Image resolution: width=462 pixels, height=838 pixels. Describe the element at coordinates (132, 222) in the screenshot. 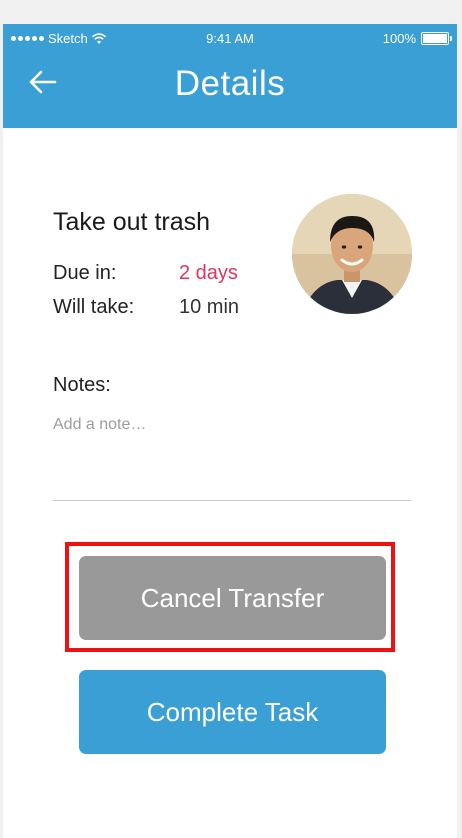

I see `task-title: Take out trash` at that location.